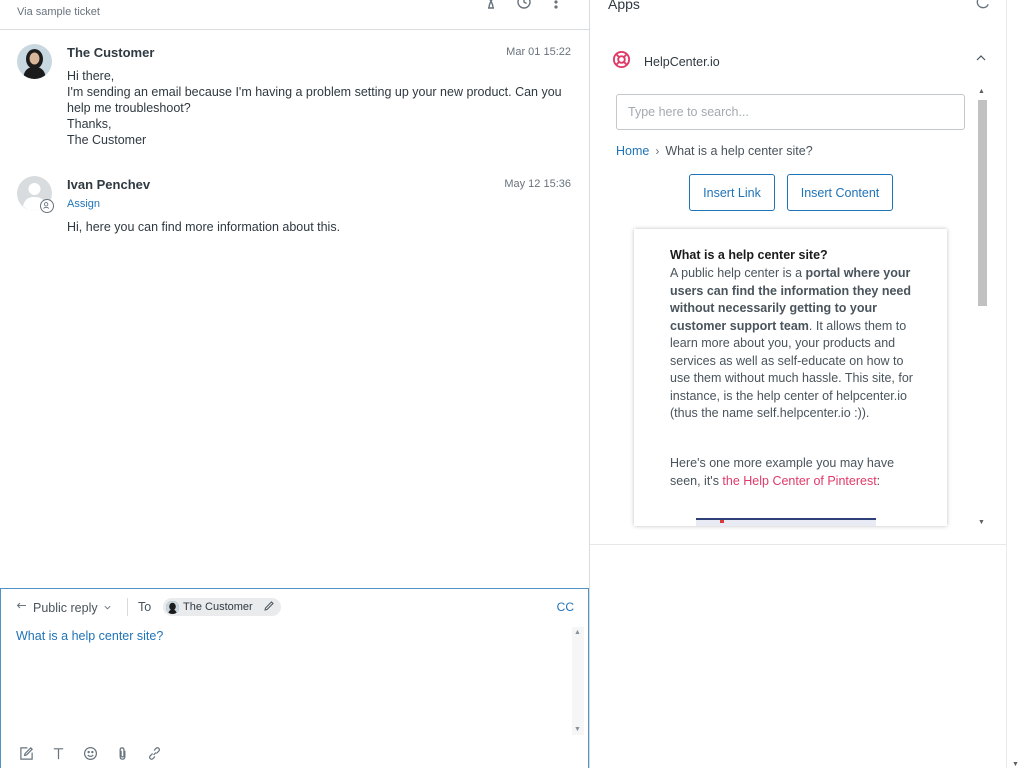 Image resolution: width=1024 pixels, height=768 pixels. What do you see at coordinates (89, 636) in the screenshot?
I see `reply-textarea: What is a help center site?` at bounding box center [89, 636].